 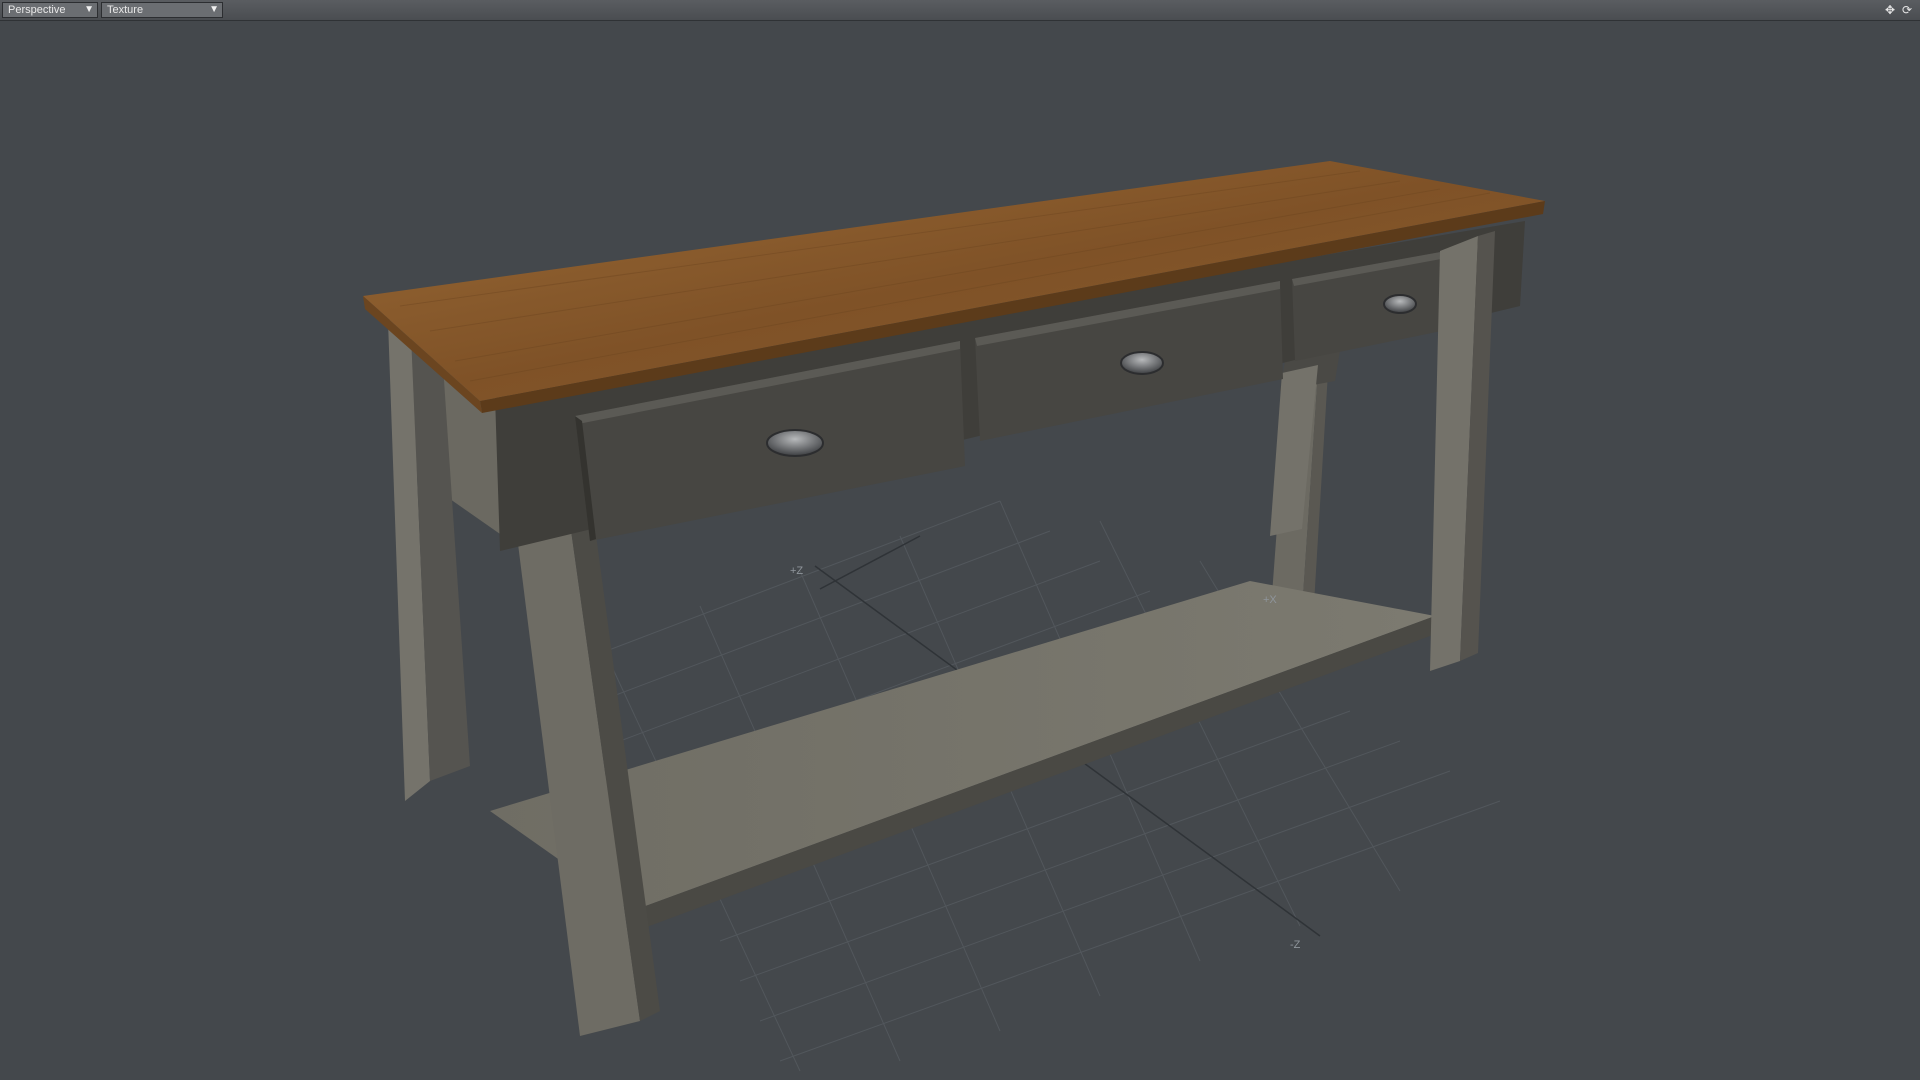 What do you see at coordinates (162, 10) in the screenshot?
I see `shading-mode-dropdown: Texture ▼` at bounding box center [162, 10].